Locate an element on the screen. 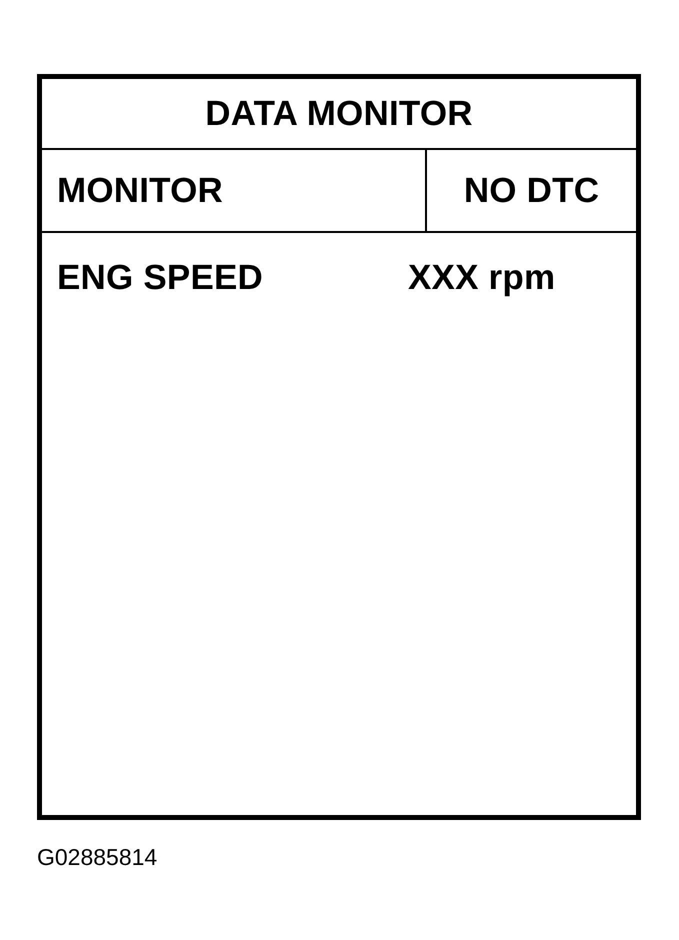 This screenshot has height=940, width=679. figure-code: G02885814 is located at coordinates (97, 857).